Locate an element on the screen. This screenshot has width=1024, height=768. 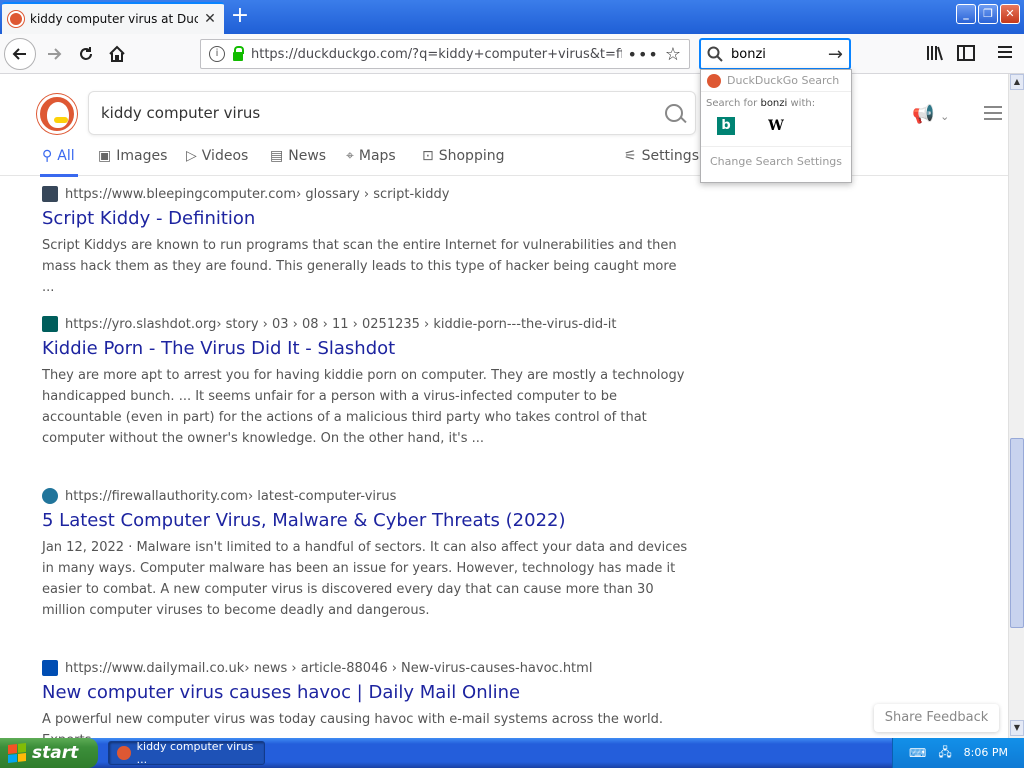
change-search-settings-link: Change Search Settings is located at coordinates (776, 157).